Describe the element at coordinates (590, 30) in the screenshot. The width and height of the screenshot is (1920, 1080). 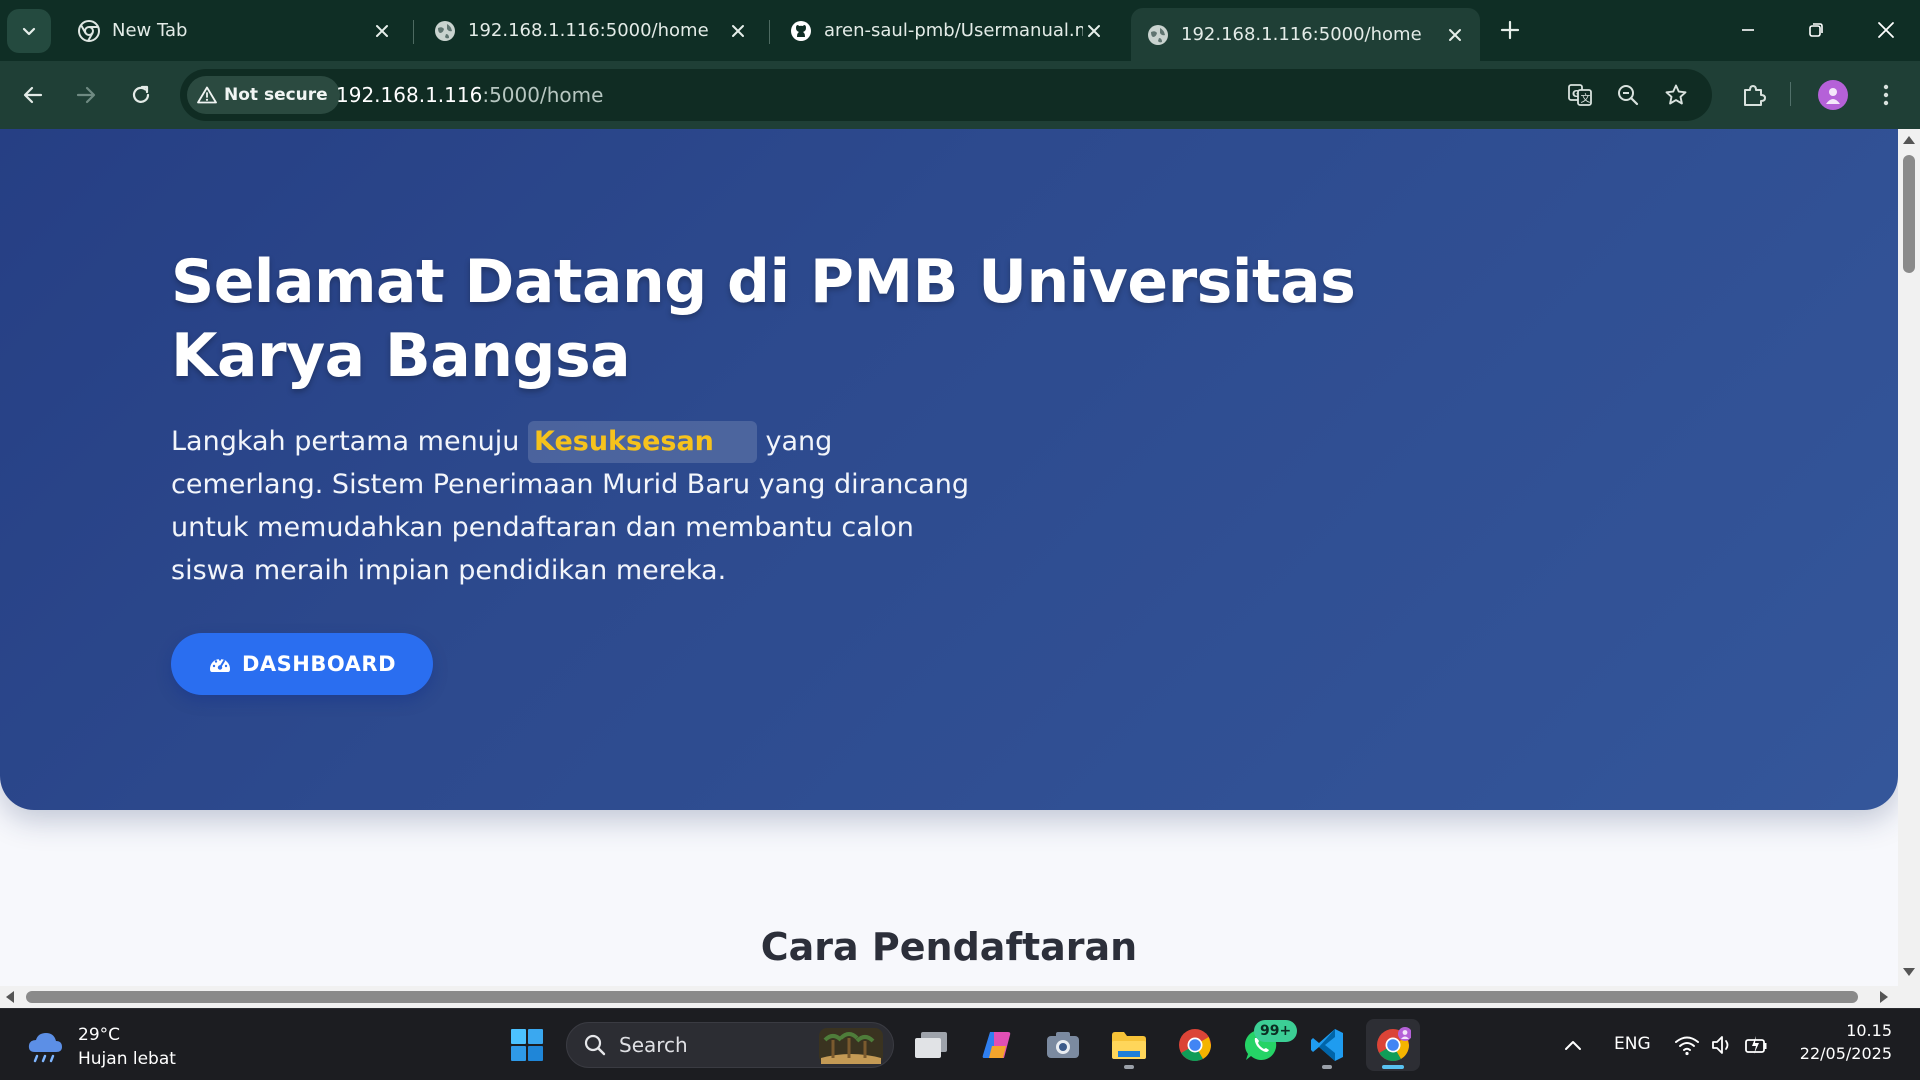
I see `tab-home-1: 192.168.1.116:5000/home` at that location.